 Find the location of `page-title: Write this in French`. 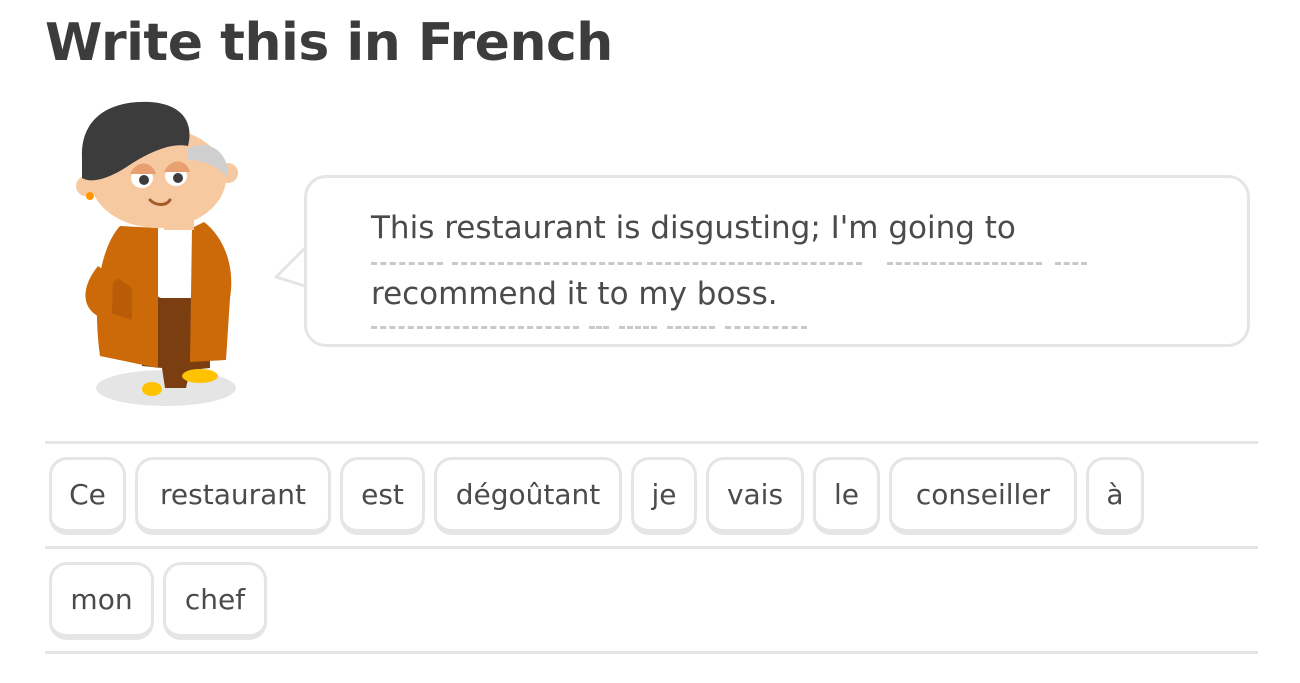

page-title: Write this in French is located at coordinates (329, 43).